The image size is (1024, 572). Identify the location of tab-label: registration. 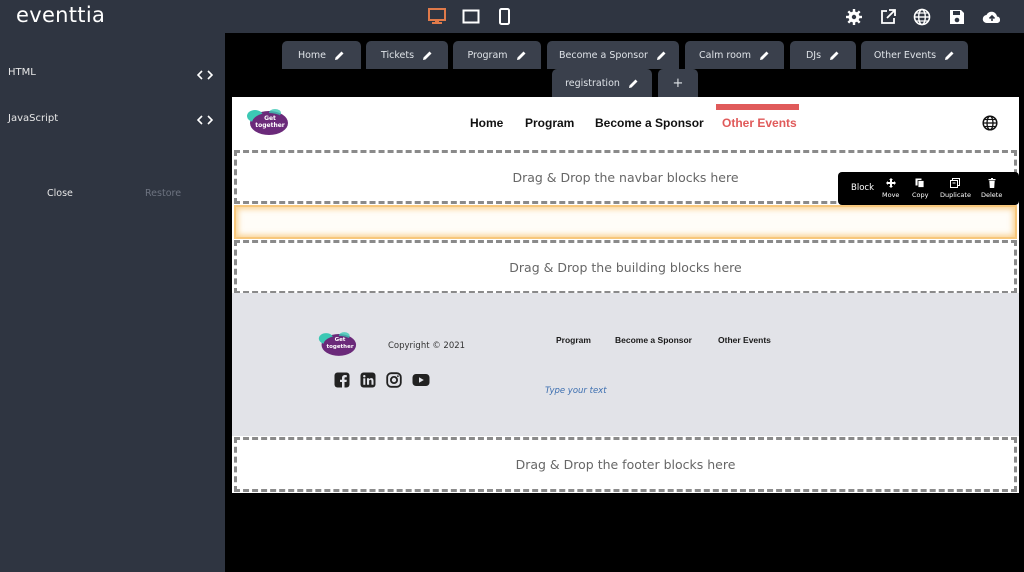
(592, 83).